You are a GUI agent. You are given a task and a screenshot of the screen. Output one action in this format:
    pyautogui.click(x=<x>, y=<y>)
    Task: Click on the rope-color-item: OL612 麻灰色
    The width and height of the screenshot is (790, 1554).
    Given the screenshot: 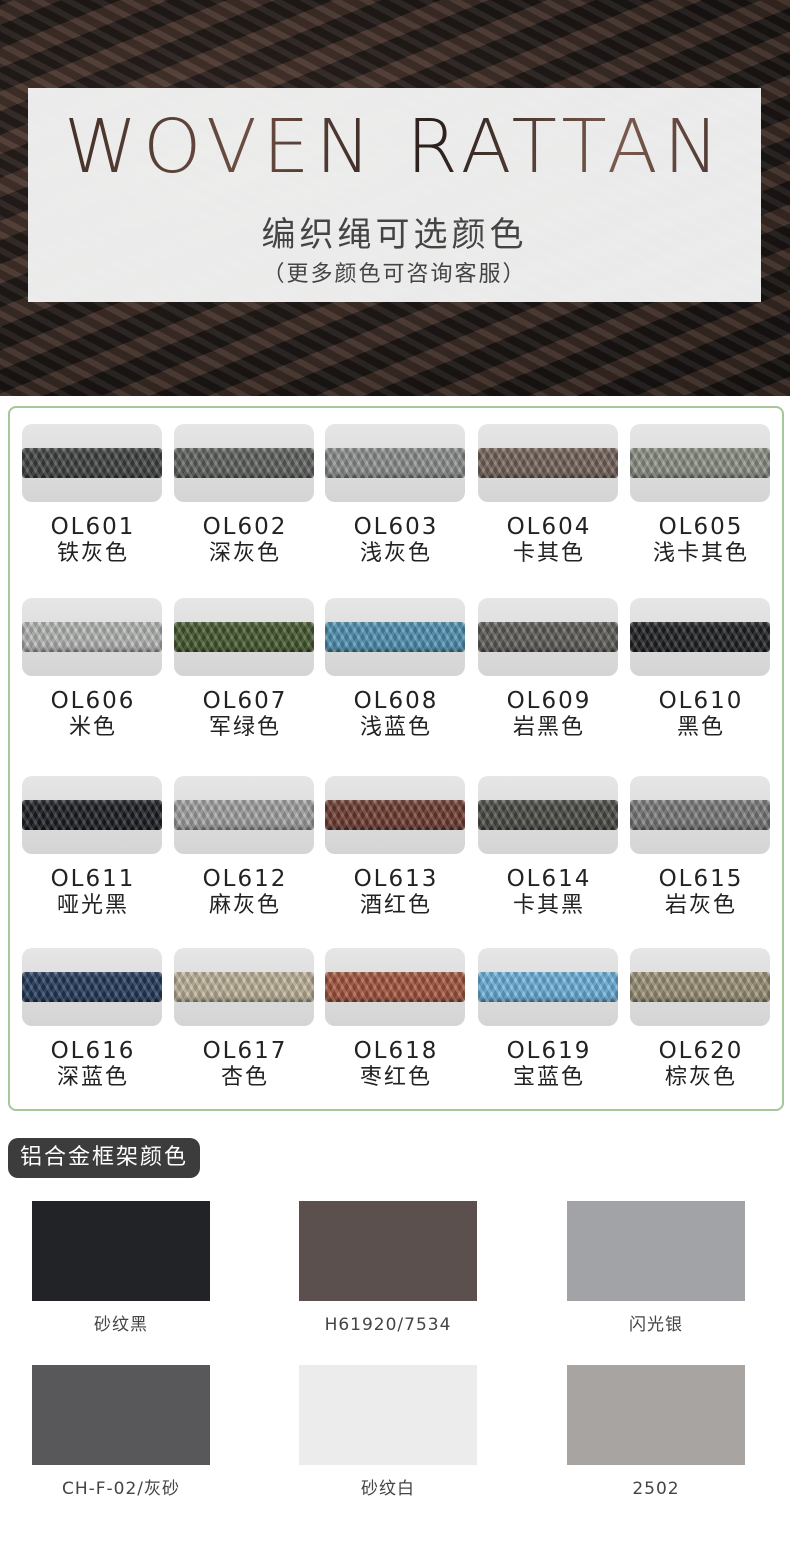 What is the action you would take?
    pyautogui.click(x=245, y=846)
    